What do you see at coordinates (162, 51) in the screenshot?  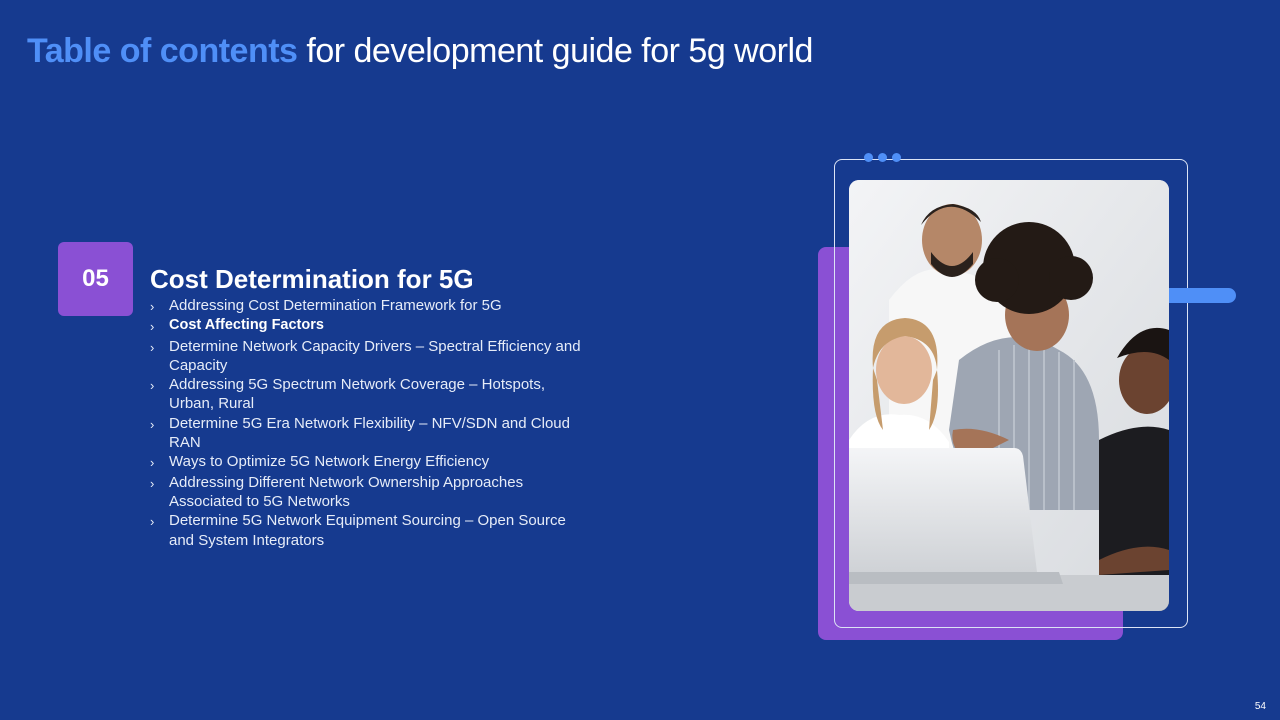 I see `slide-title-accent: Table of contents` at bounding box center [162, 51].